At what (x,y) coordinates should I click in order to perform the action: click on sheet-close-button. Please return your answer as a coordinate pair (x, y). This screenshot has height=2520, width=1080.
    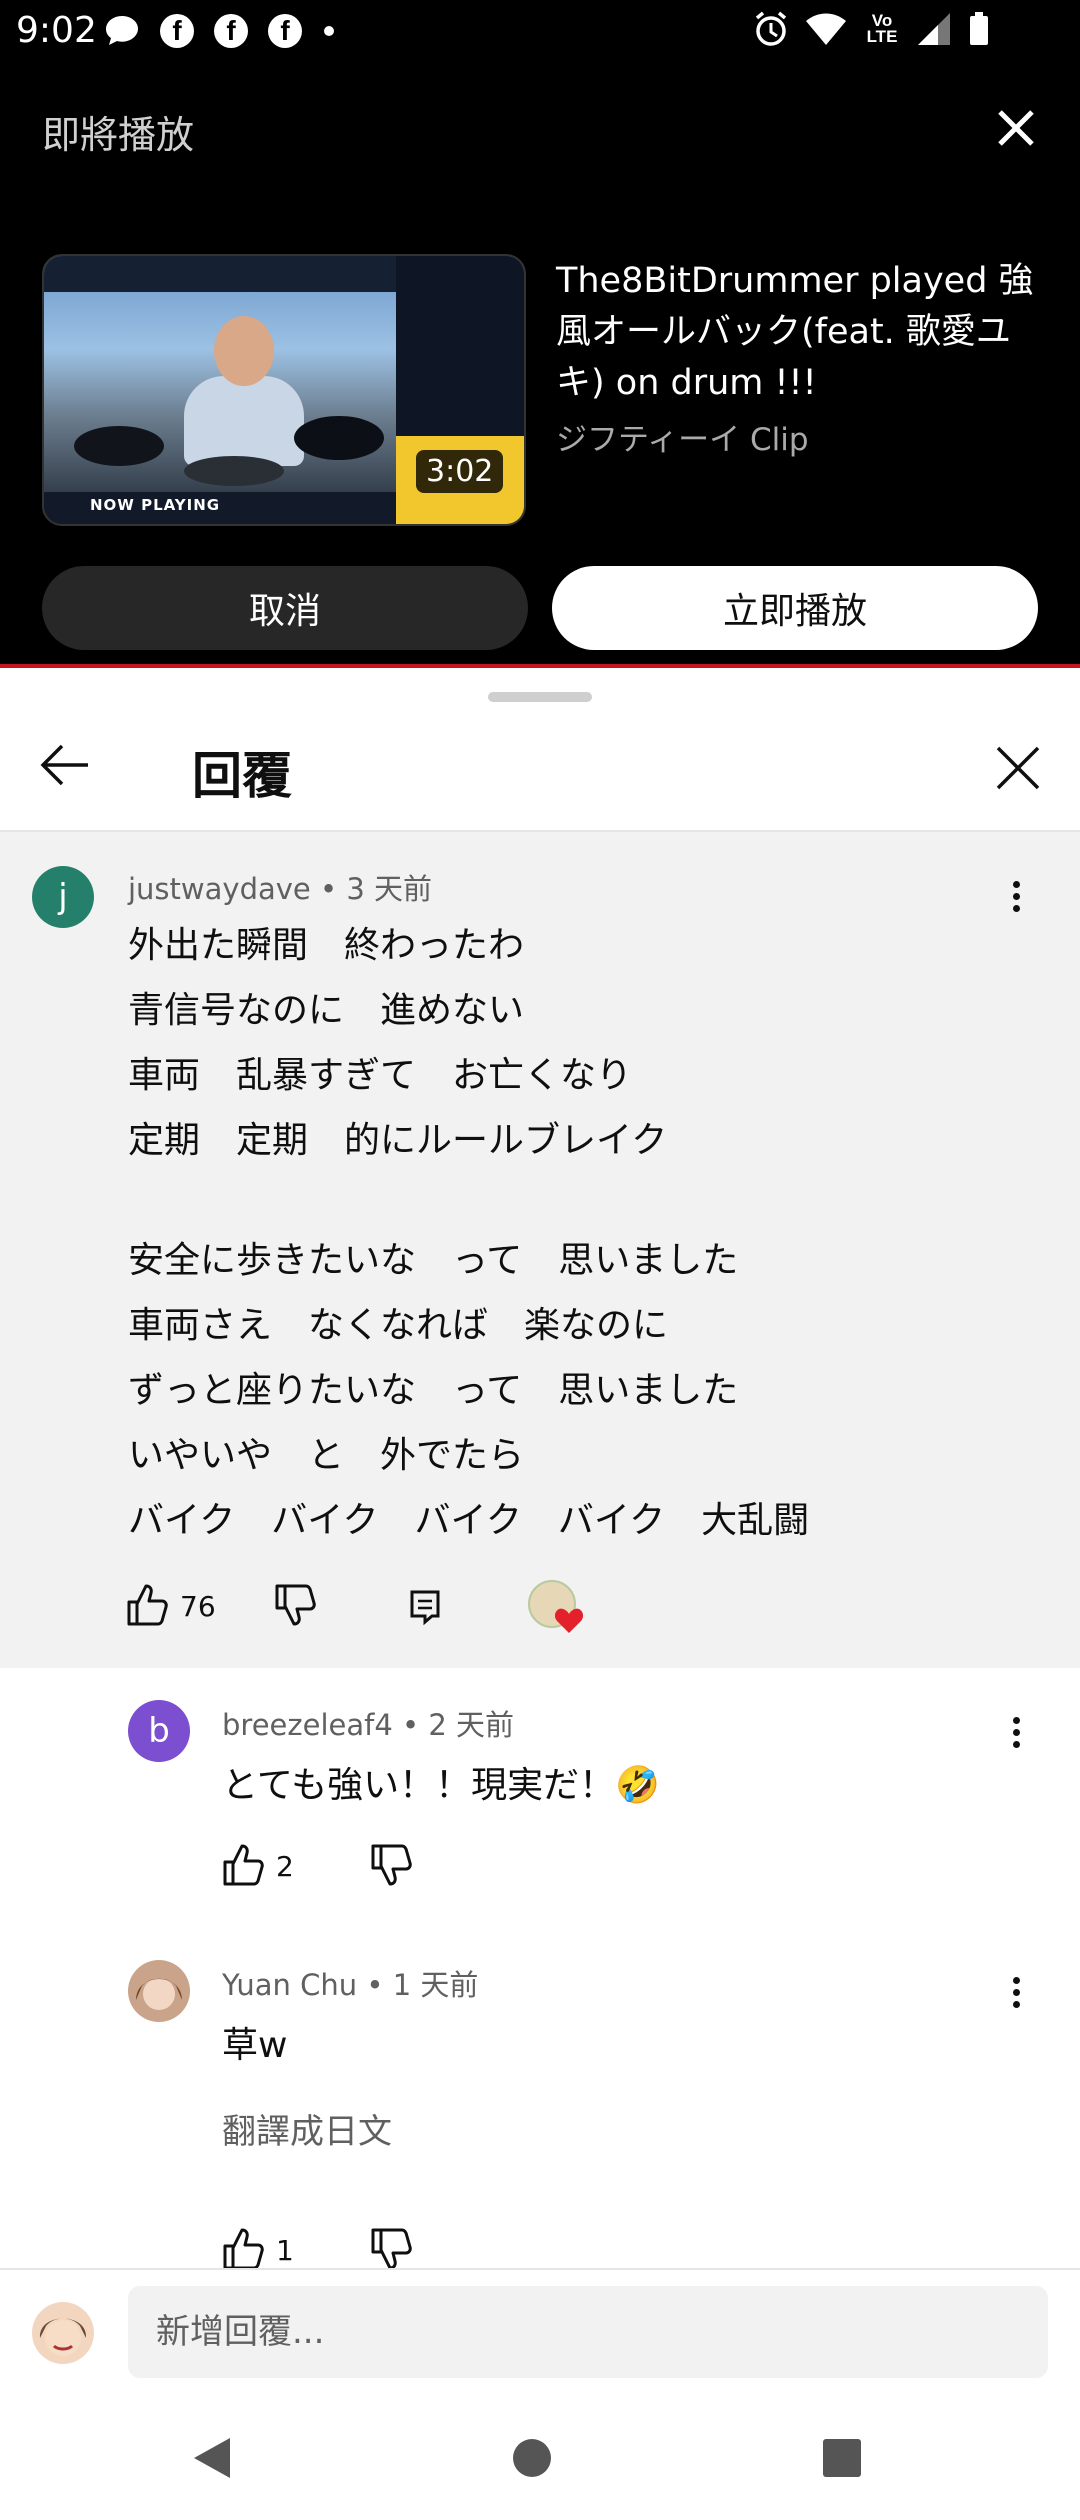
    Looking at the image, I should click on (1018, 768).